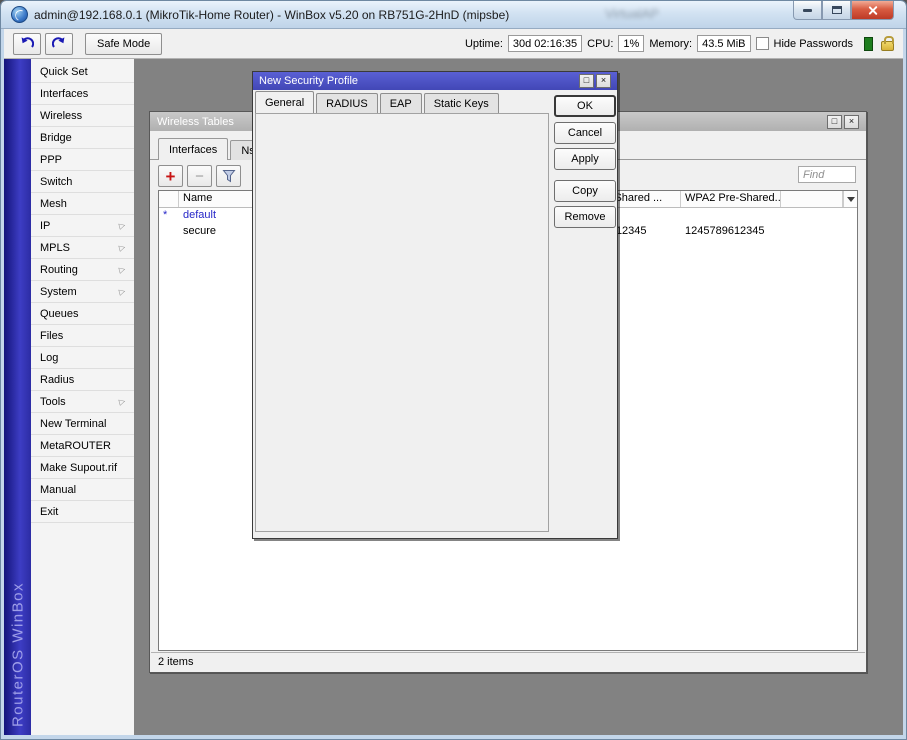 This screenshot has width=907, height=740. What do you see at coordinates (19, 14) in the screenshot?
I see `winbox-app-icon` at bounding box center [19, 14].